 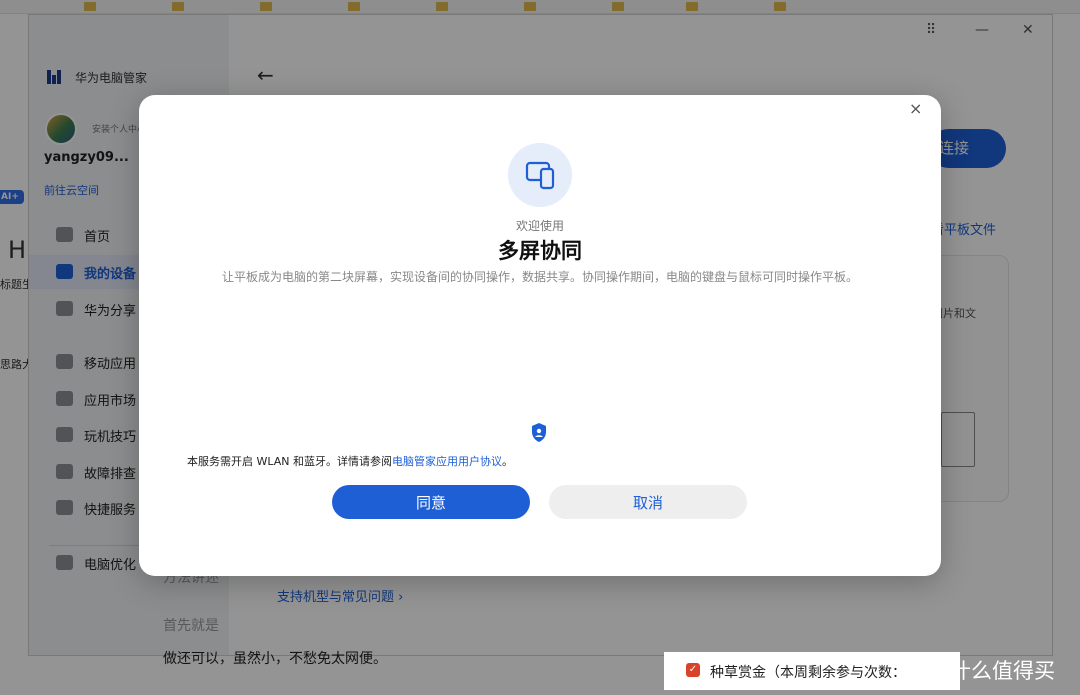 I want to click on dialog-welcome: 欢迎使用, so click(x=539, y=226).